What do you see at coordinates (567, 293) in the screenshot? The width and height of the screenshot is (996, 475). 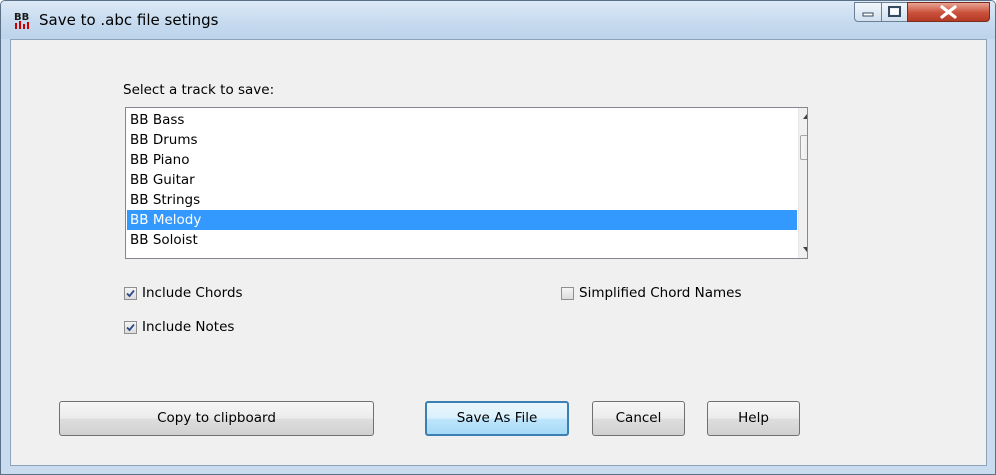 I see `simplified-chord-names-checkbox` at bounding box center [567, 293].